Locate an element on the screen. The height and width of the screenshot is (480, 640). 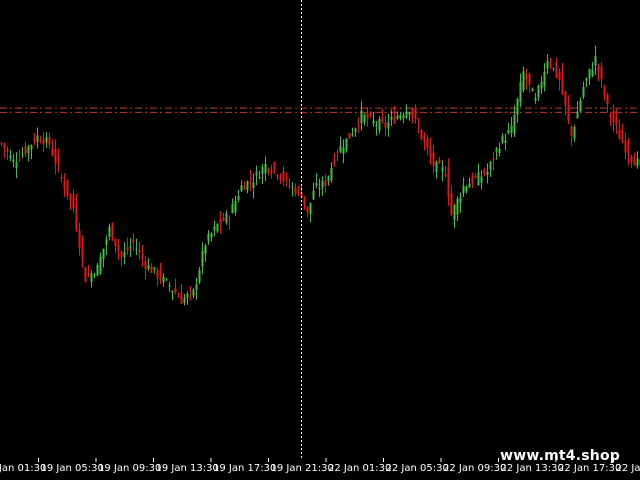
time-axis-label: 22 Jan 05:30 is located at coordinates (417, 468).